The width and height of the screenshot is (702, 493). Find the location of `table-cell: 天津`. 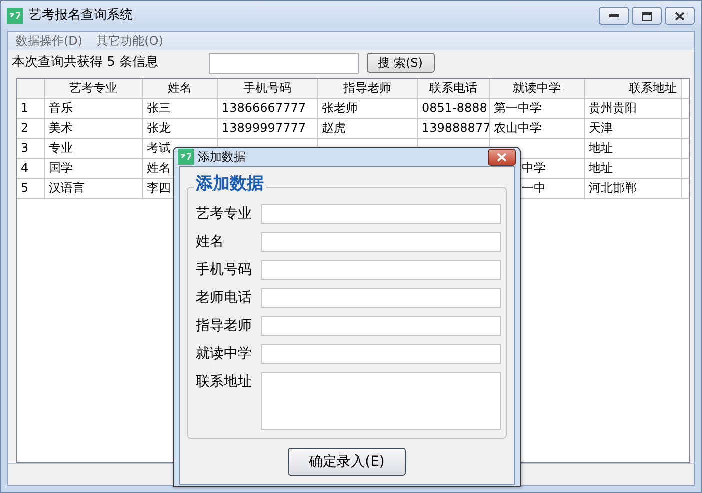

table-cell: 天津 is located at coordinates (633, 128).